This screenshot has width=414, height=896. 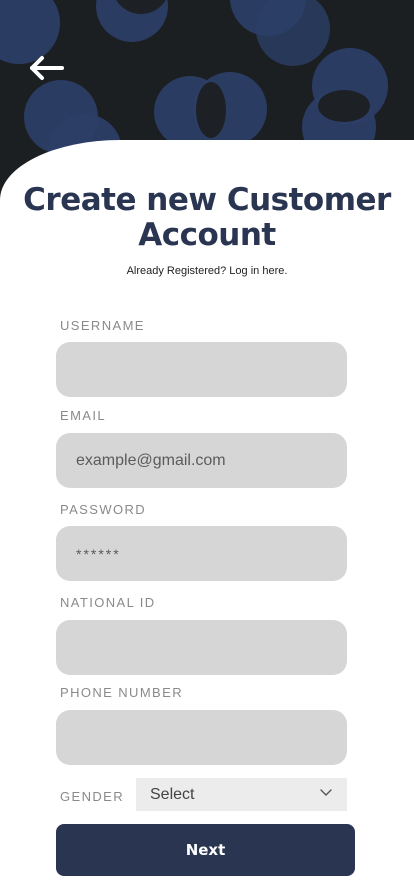 What do you see at coordinates (121, 692) in the screenshot?
I see `phone-label: PHONE NUMBER` at bounding box center [121, 692].